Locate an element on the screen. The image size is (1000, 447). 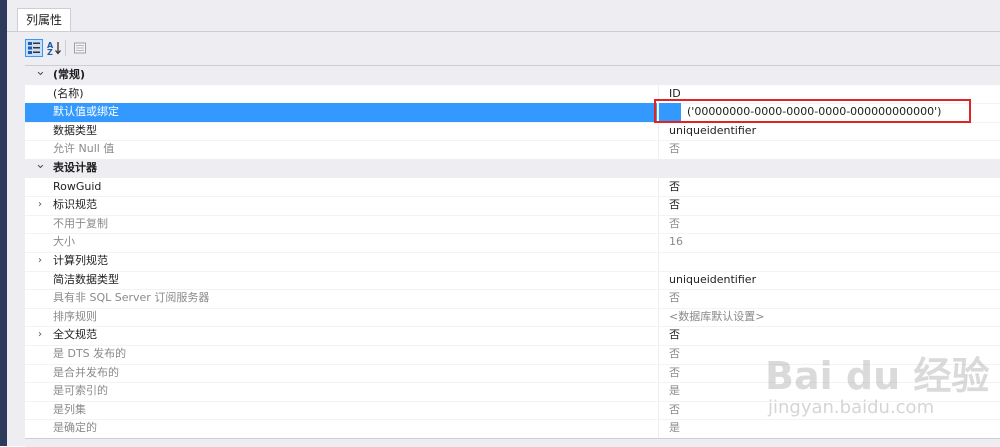
tab-divider is located at coordinates (503, 31).